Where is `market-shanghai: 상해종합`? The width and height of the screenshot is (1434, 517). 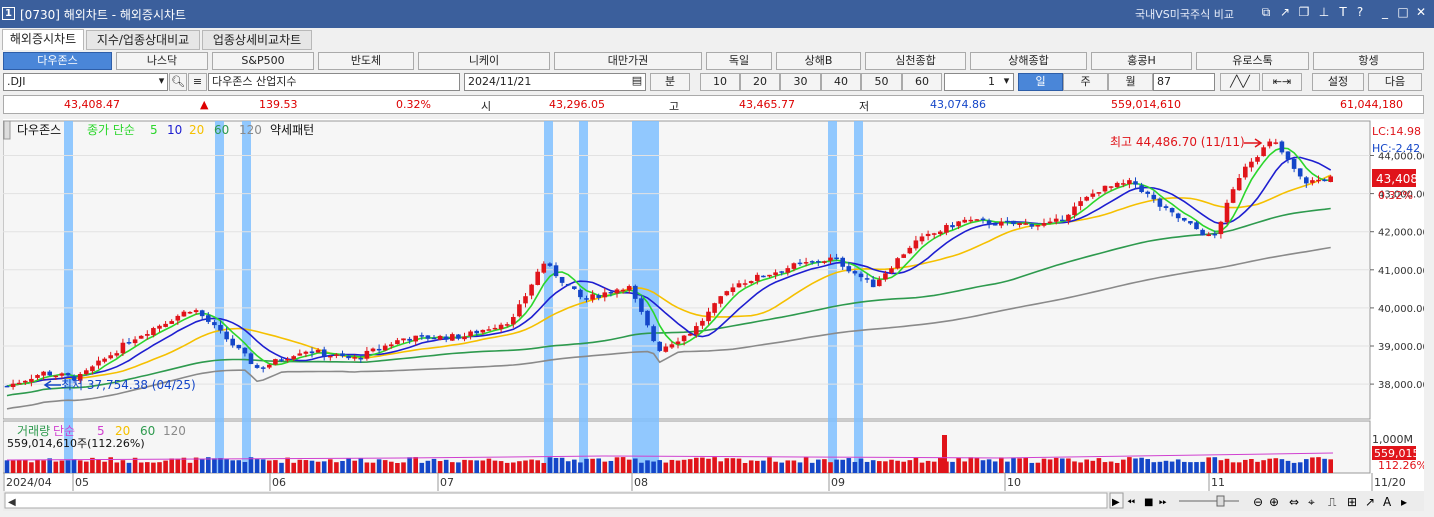
market-shanghai: 상해종합 is located at coordinates (1028, 61).